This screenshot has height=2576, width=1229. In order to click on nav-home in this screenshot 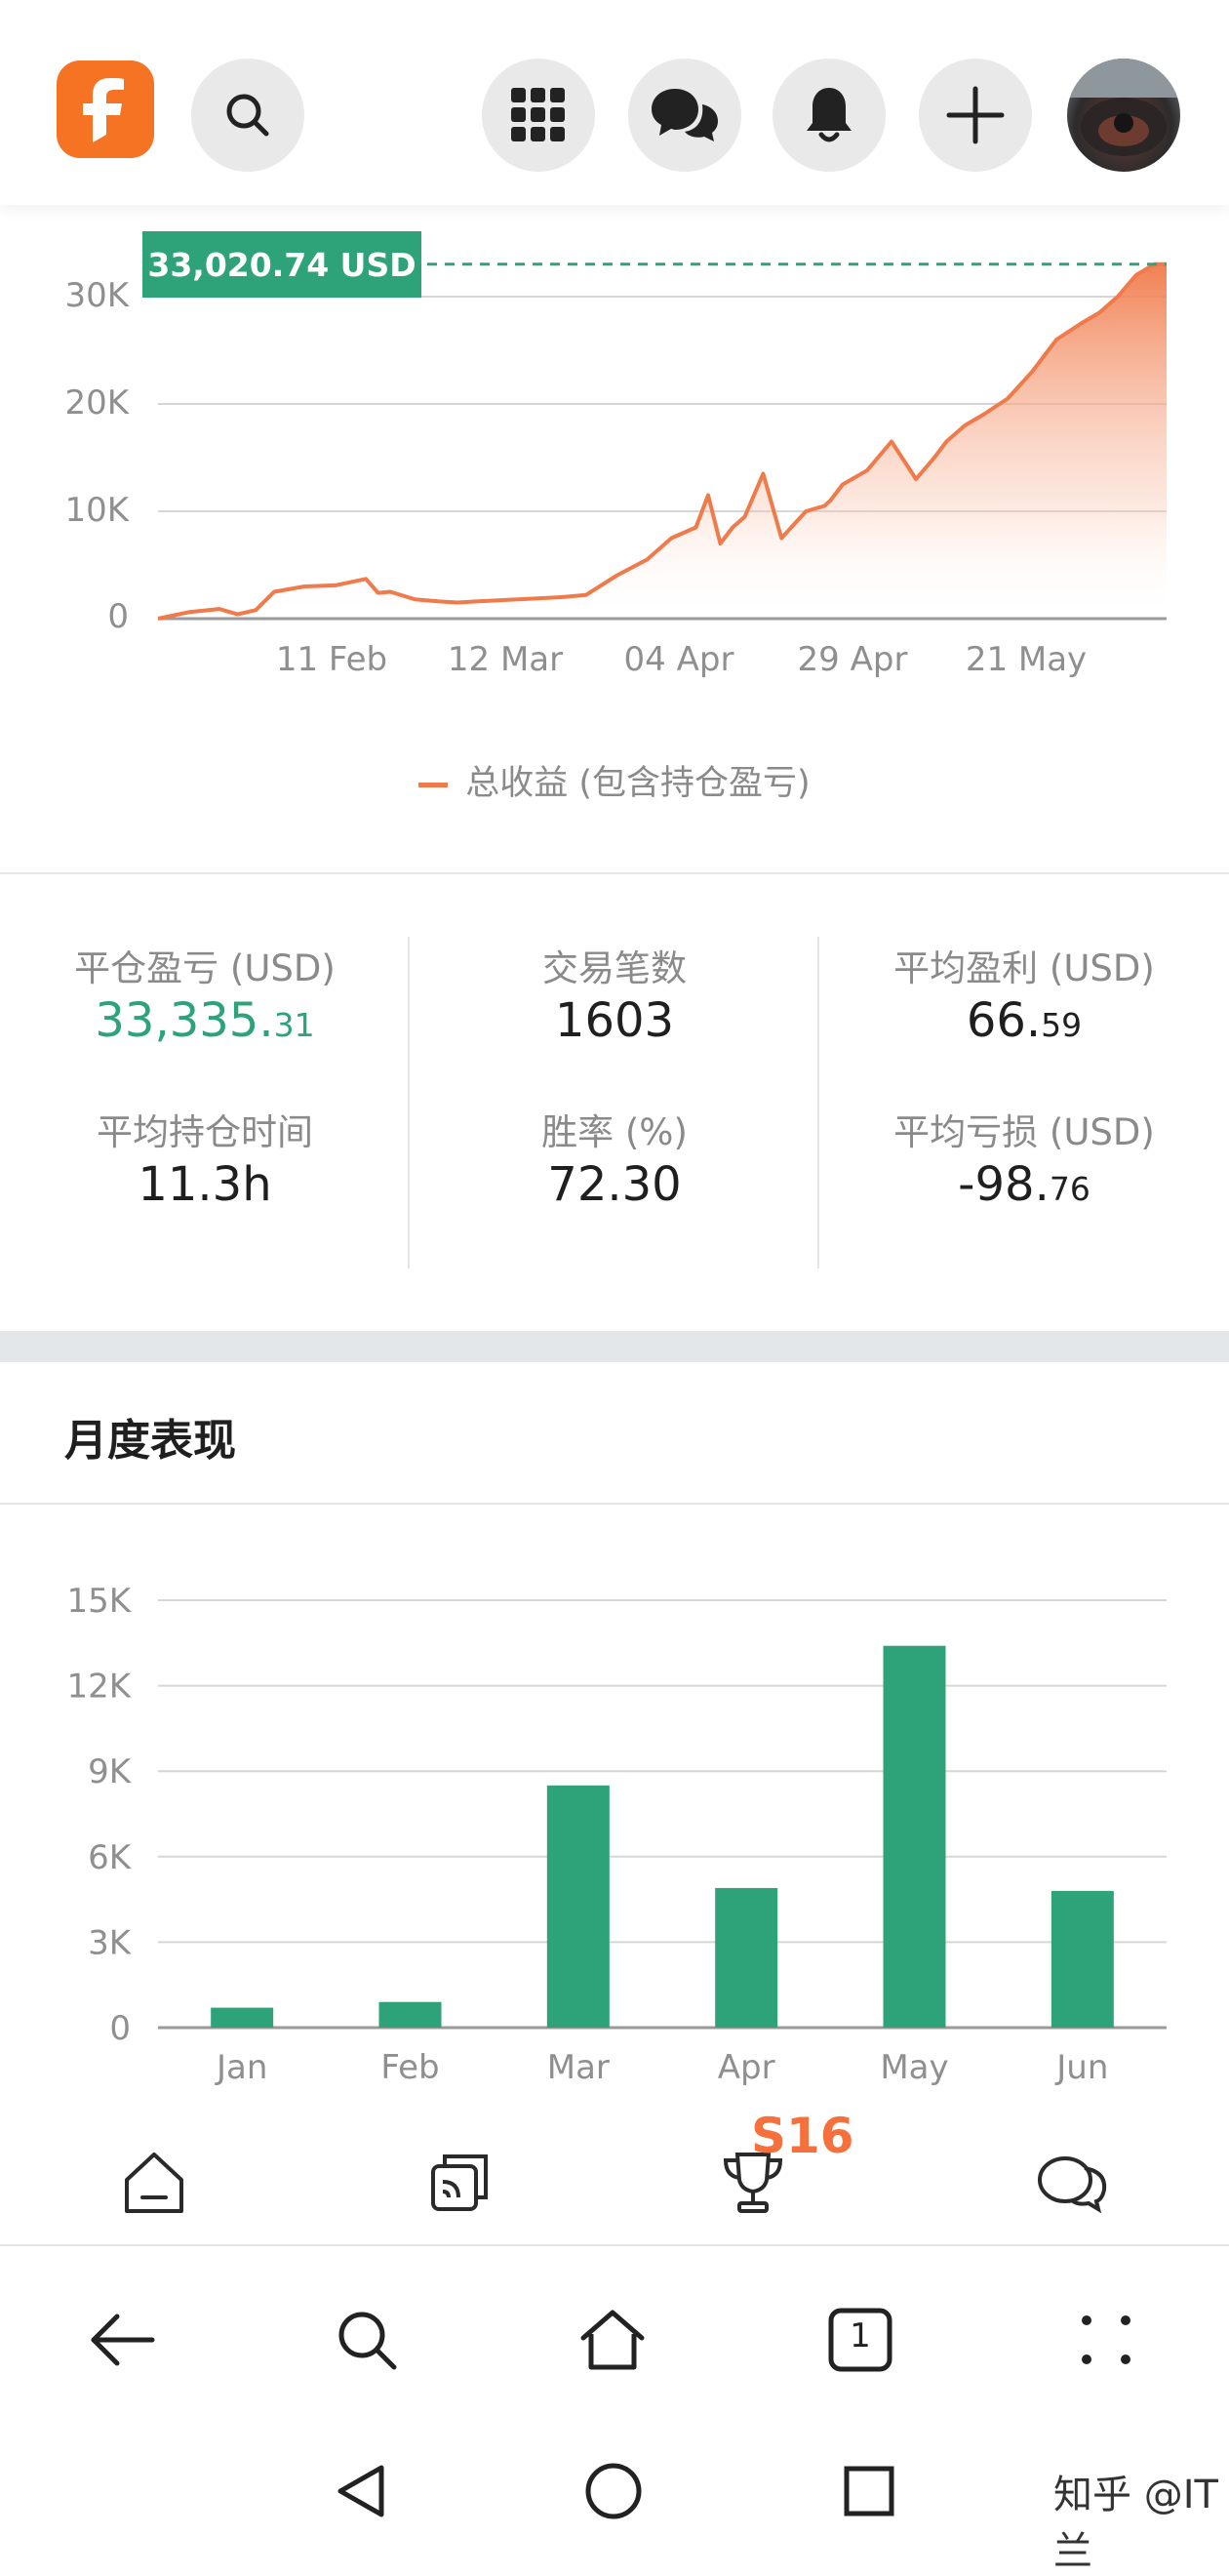, I will do `click(154, 2182)`.